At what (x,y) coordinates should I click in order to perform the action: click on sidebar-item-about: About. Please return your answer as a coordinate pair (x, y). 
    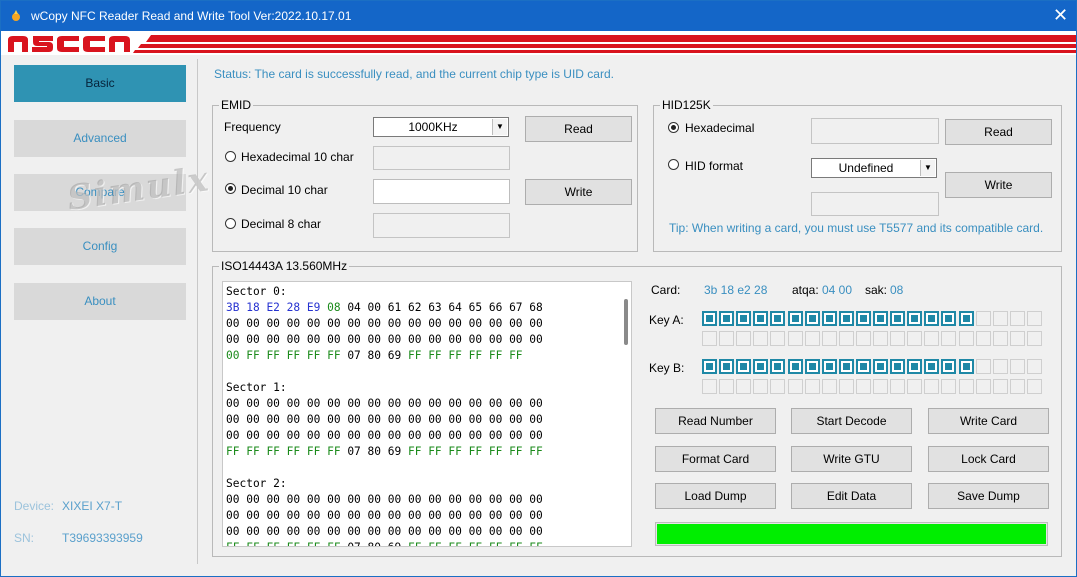
    Looking at the image, I should click on (100, 301).